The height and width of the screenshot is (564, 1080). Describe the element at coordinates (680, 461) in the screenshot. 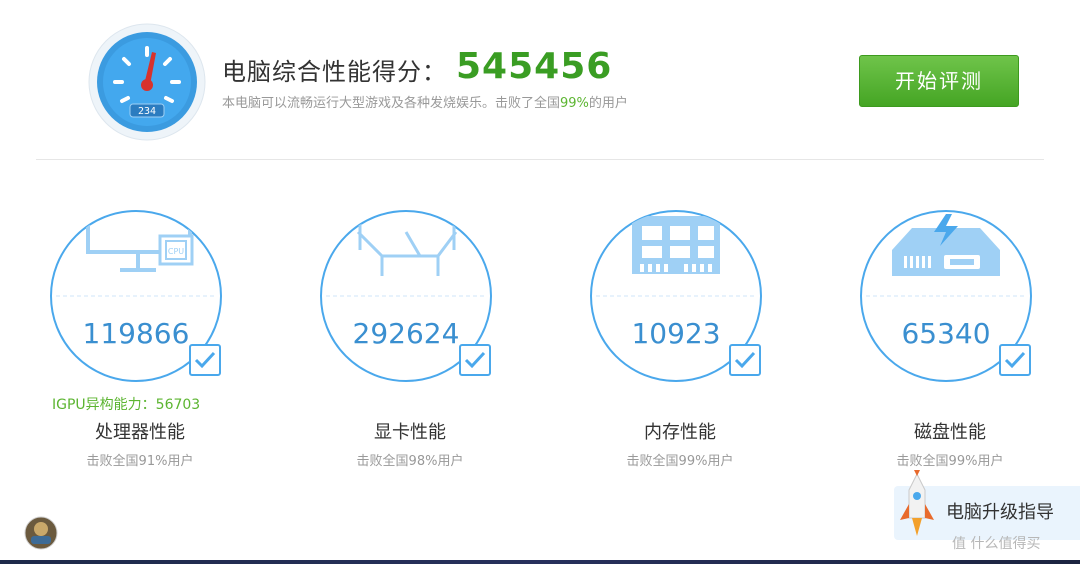

I see `memory-rank: 击败全国99%用户` at that location.